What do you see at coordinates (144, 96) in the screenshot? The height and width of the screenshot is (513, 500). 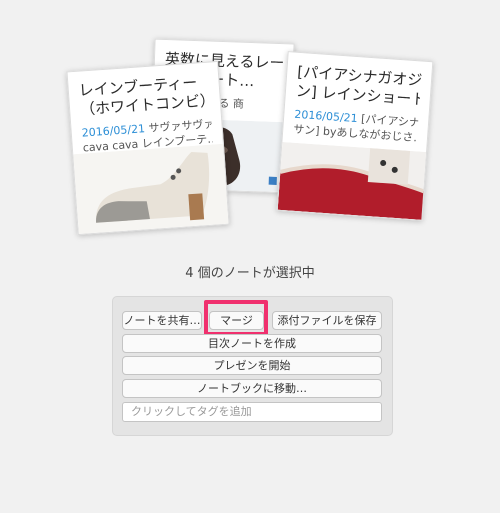 I see `note-title: レインブーティー （ホワイトコンビ）` at bounding box center [144, 96].